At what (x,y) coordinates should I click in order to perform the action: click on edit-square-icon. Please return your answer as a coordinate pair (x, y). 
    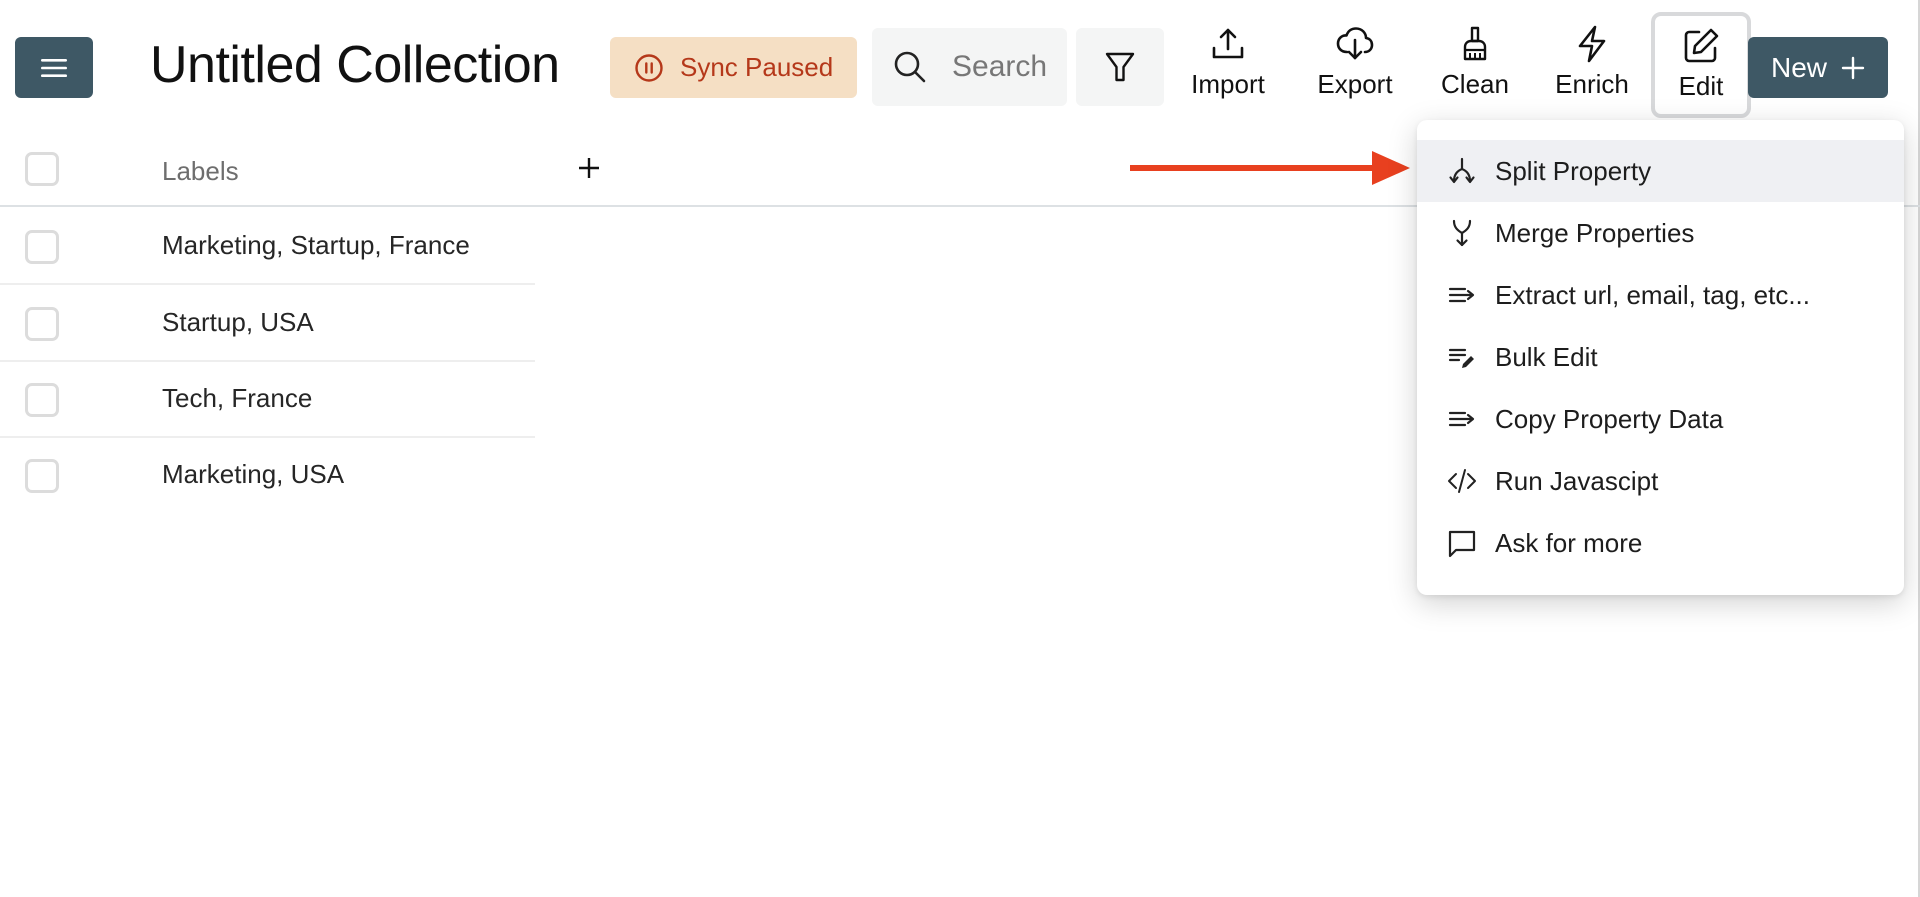
    Looking at the image, I should click on (1701, 45).